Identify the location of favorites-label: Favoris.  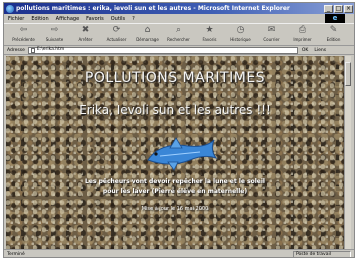
(209, 39).